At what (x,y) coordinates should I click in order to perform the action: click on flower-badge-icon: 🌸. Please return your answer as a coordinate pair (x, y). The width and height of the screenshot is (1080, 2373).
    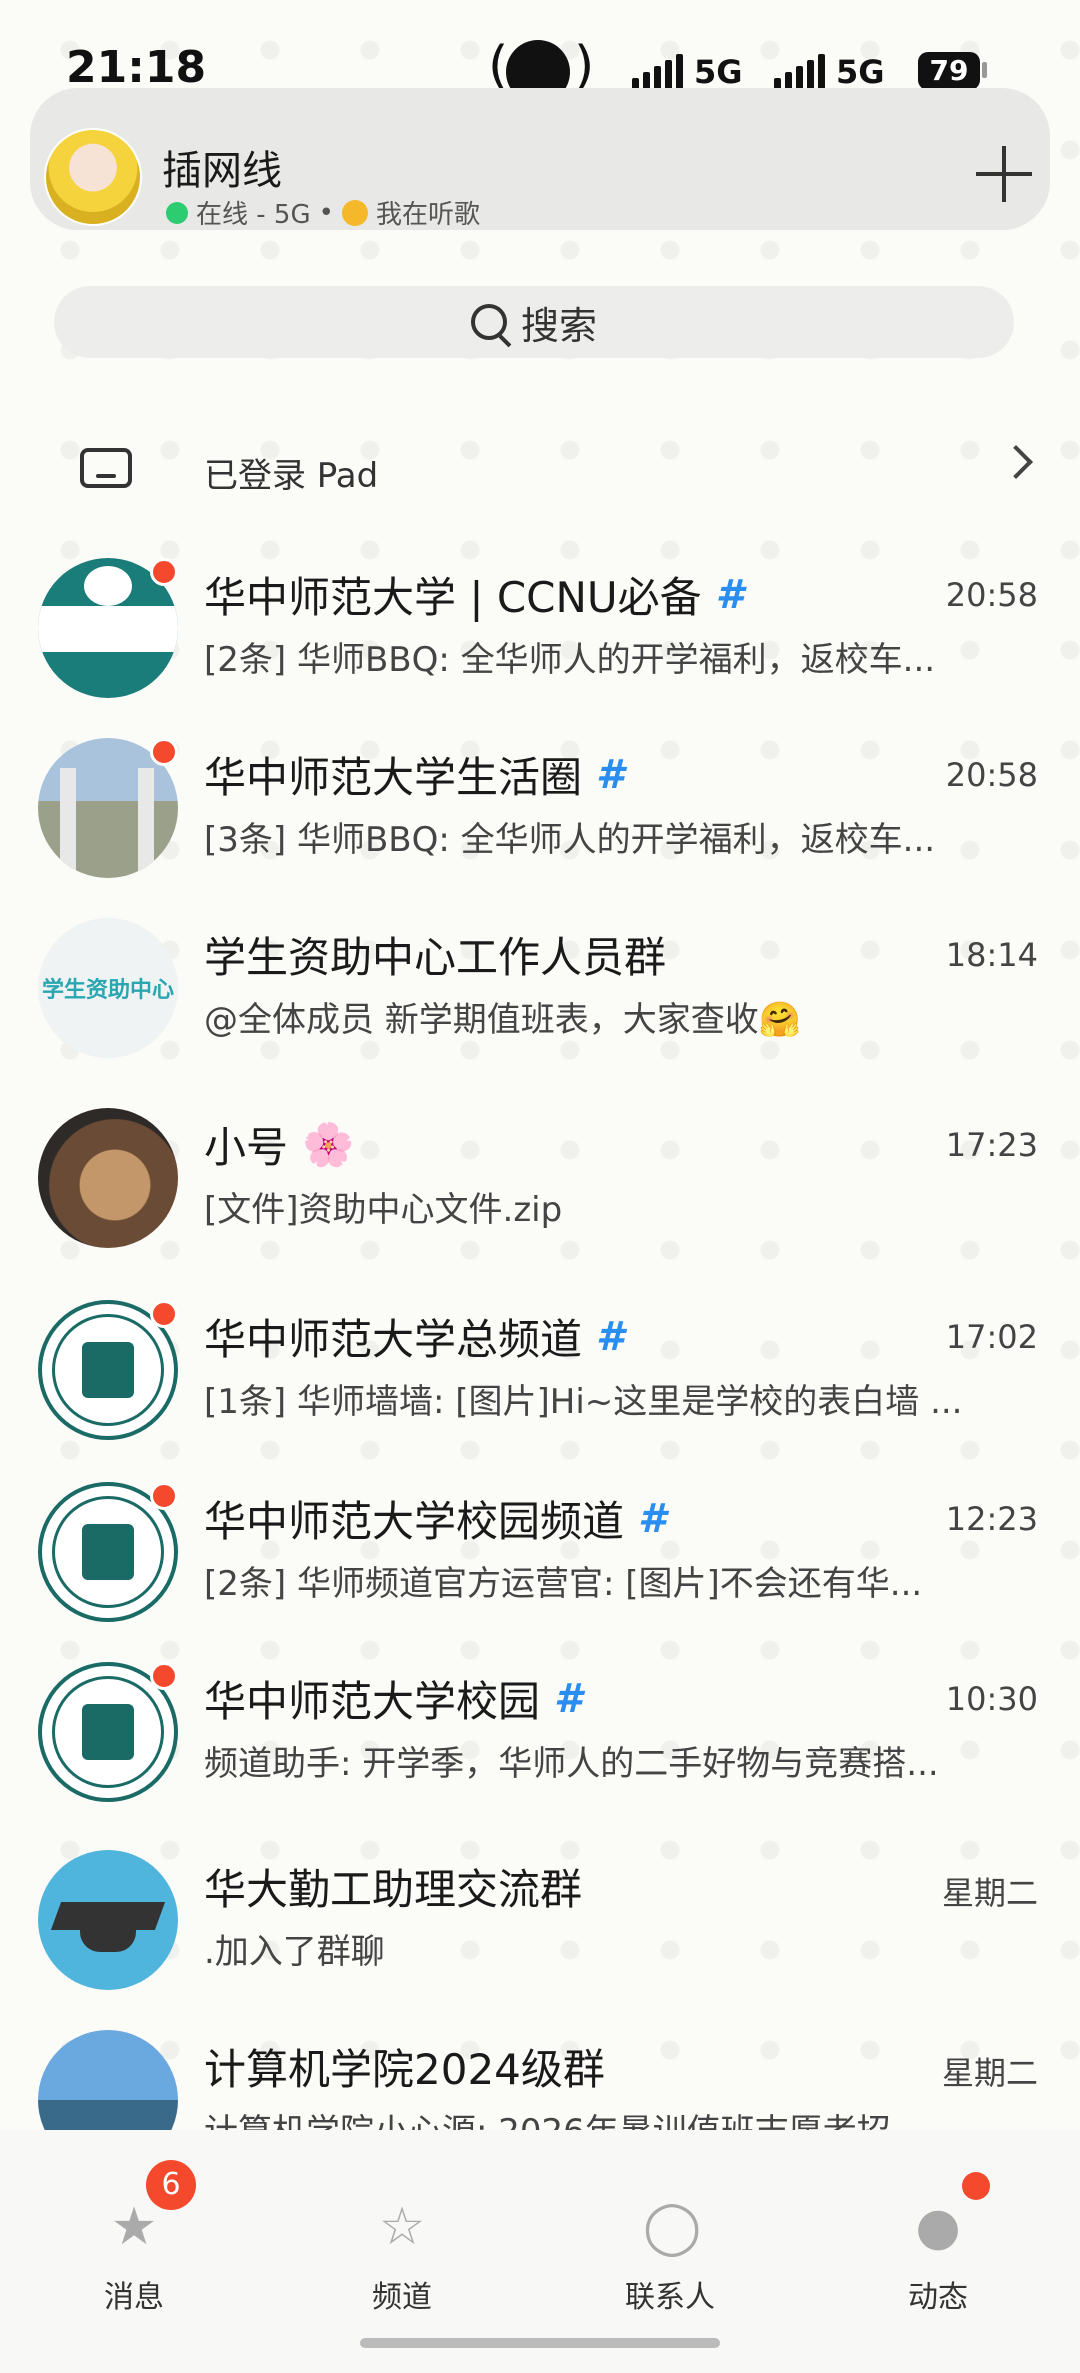
    Looking at the image, I should click on (328, 1144).